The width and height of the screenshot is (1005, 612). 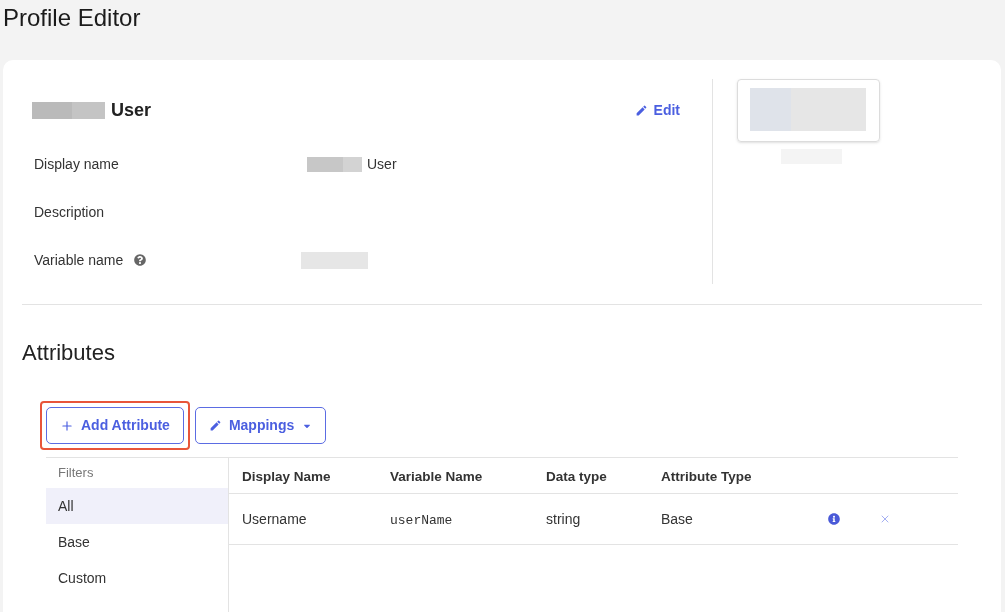 I want to click on field-value: User, so click(x=382, y=164).